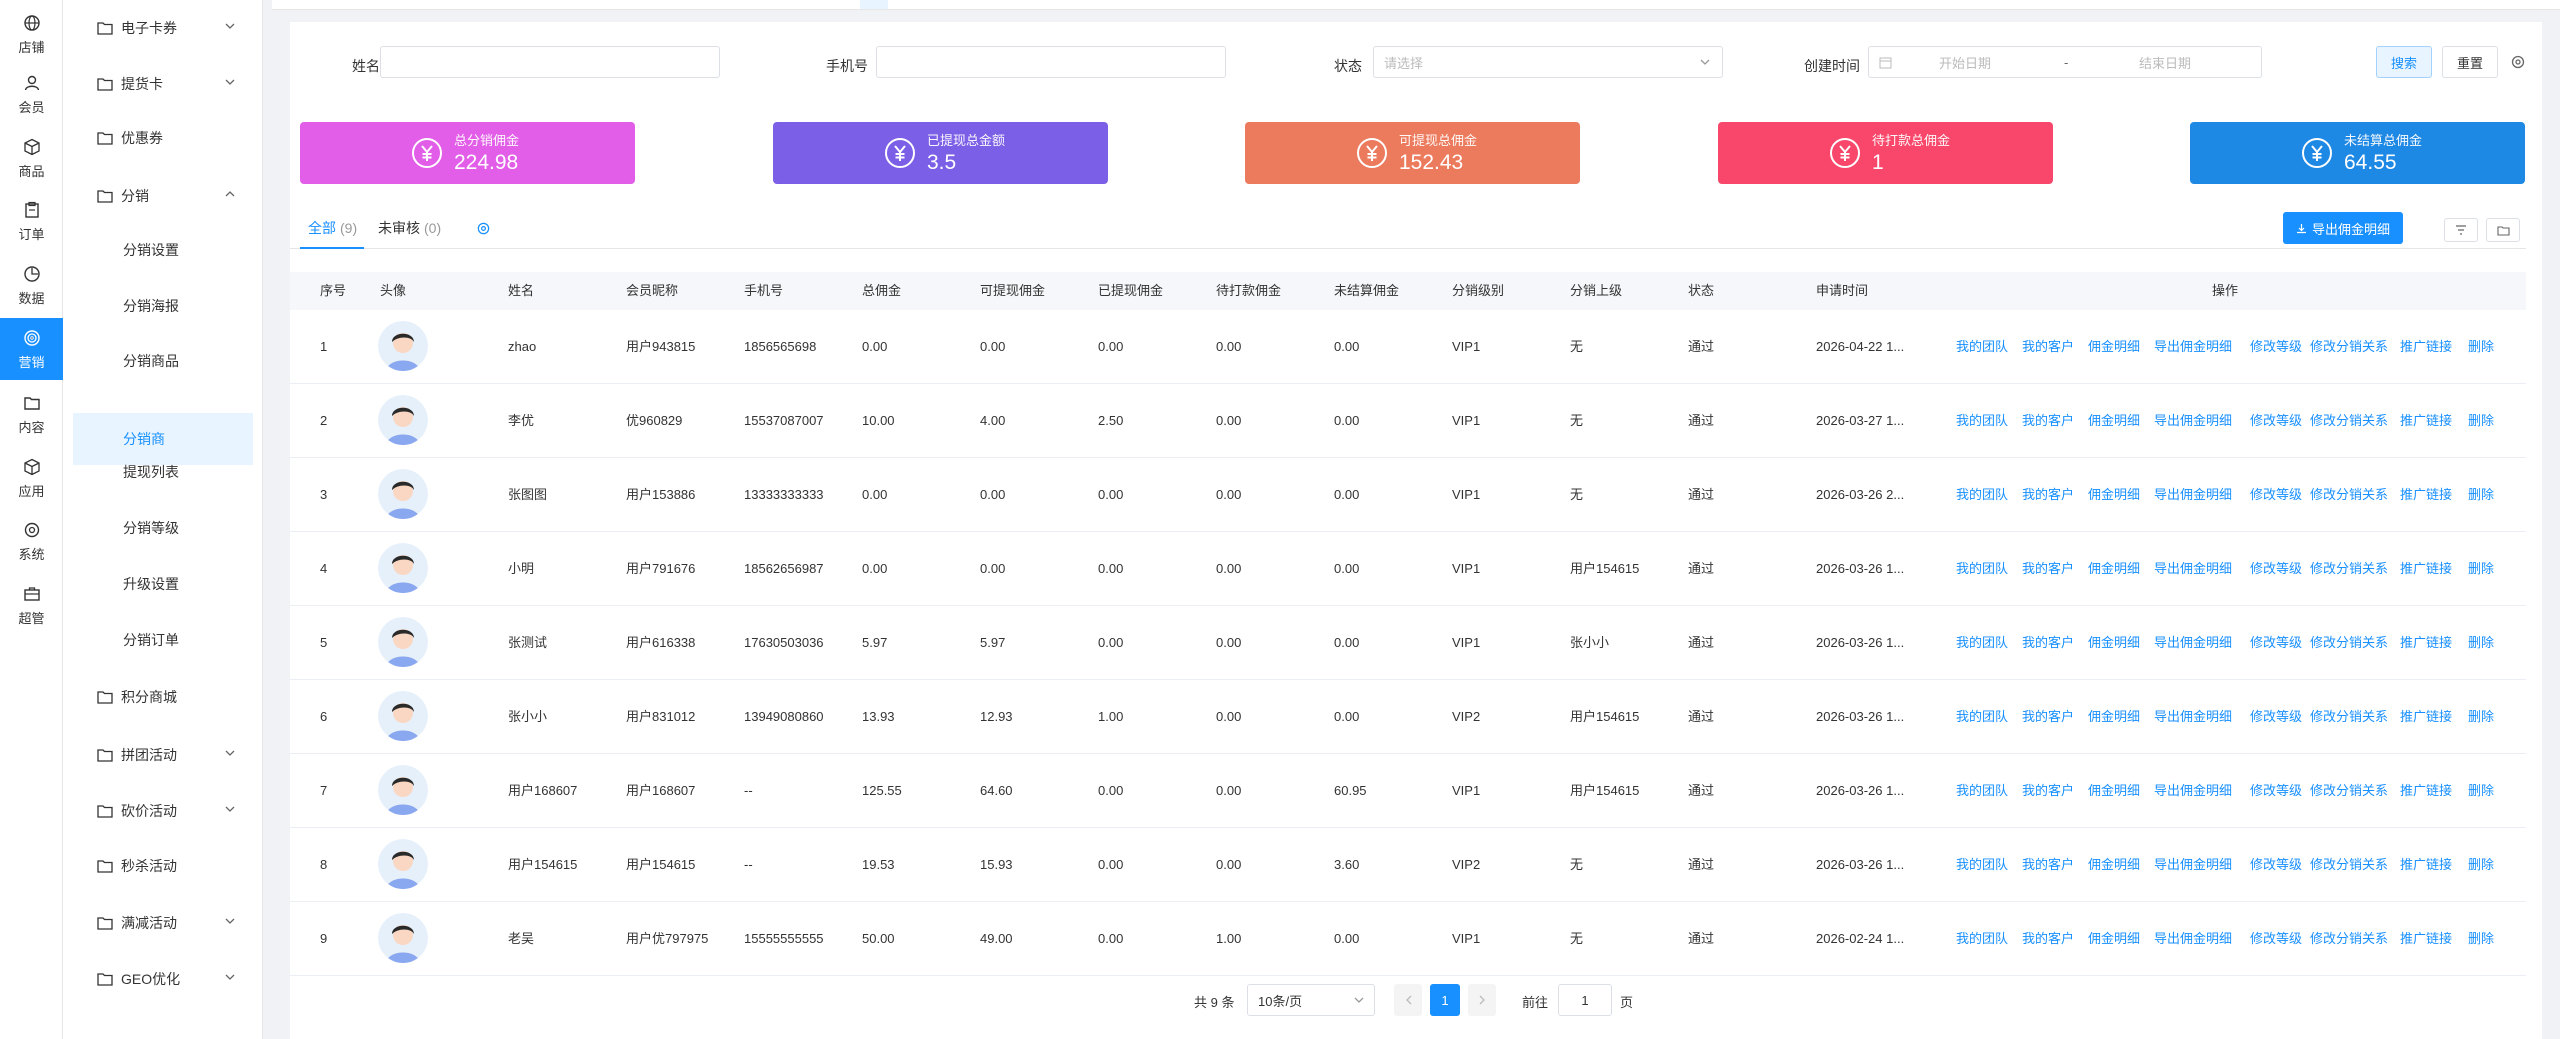  I want to click on page-1-button: 1, so click(1445, 1000).